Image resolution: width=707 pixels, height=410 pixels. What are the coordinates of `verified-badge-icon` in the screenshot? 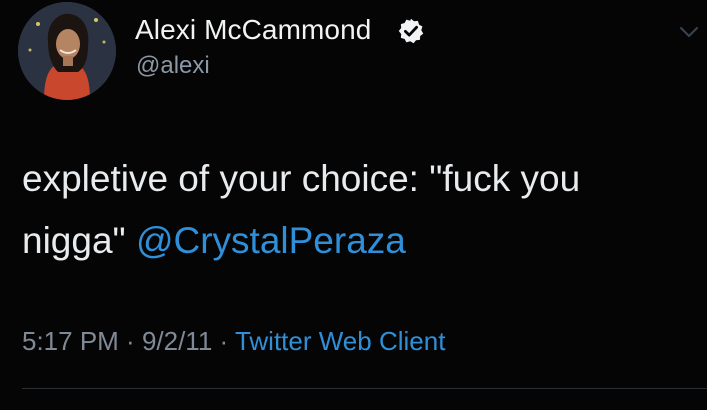 It's located at (411, 31).